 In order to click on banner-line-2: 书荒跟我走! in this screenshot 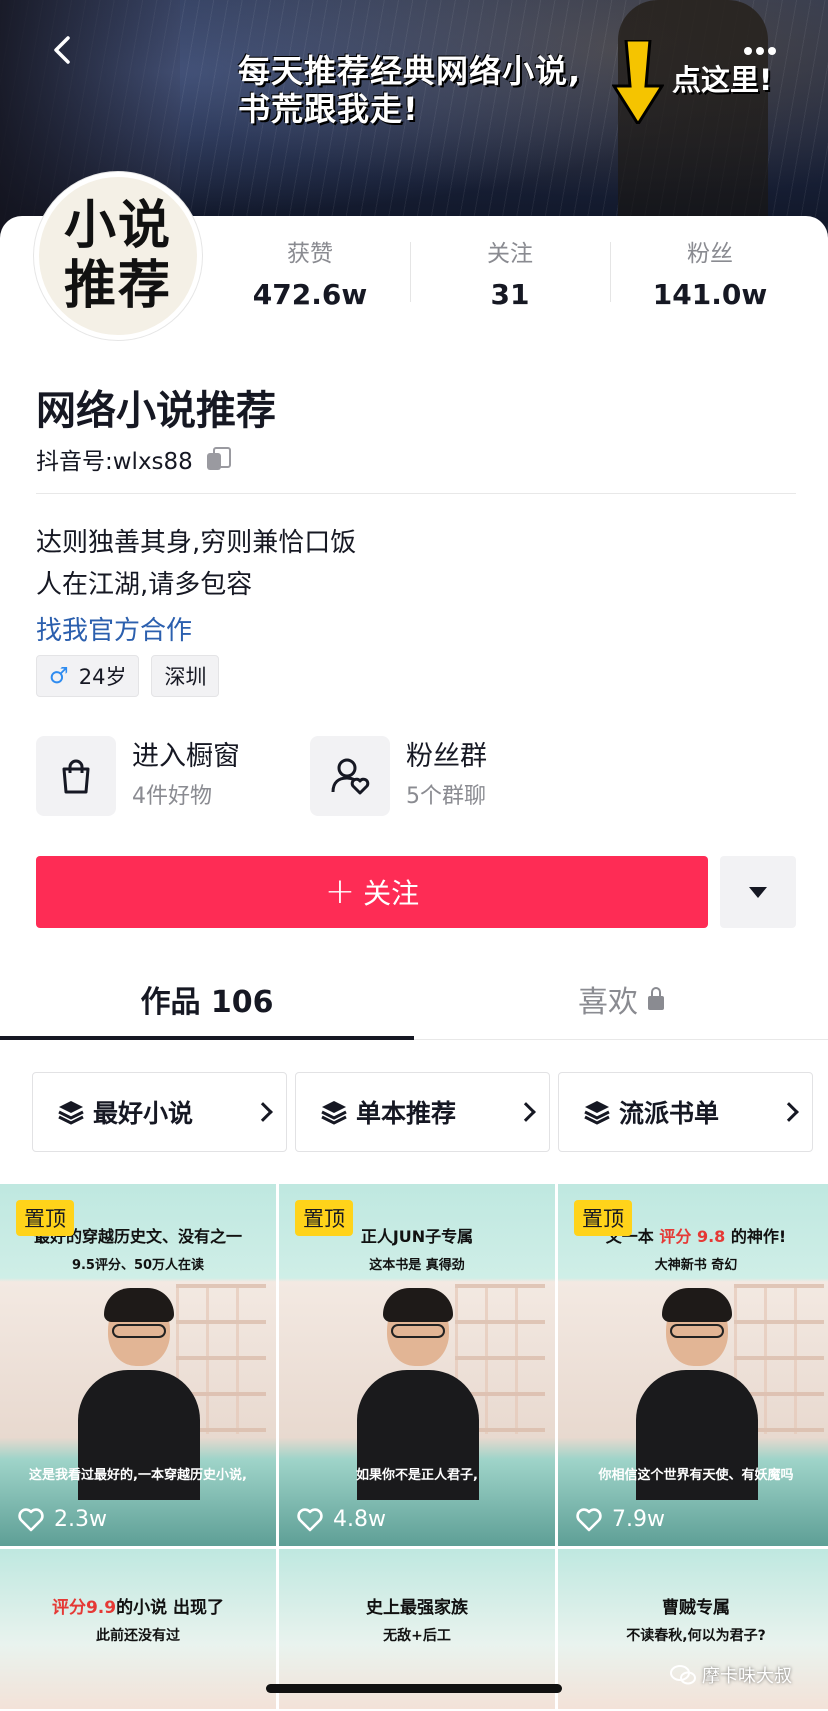, I will do `click(328, 109)`.